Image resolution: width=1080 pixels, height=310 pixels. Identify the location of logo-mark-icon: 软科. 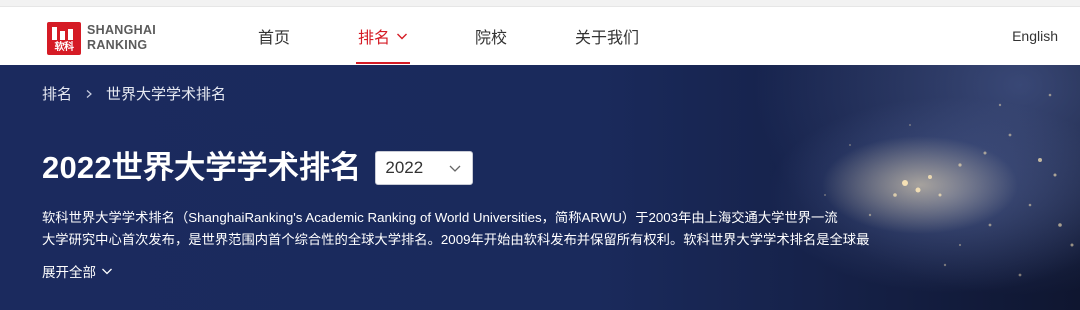
(64, 38).